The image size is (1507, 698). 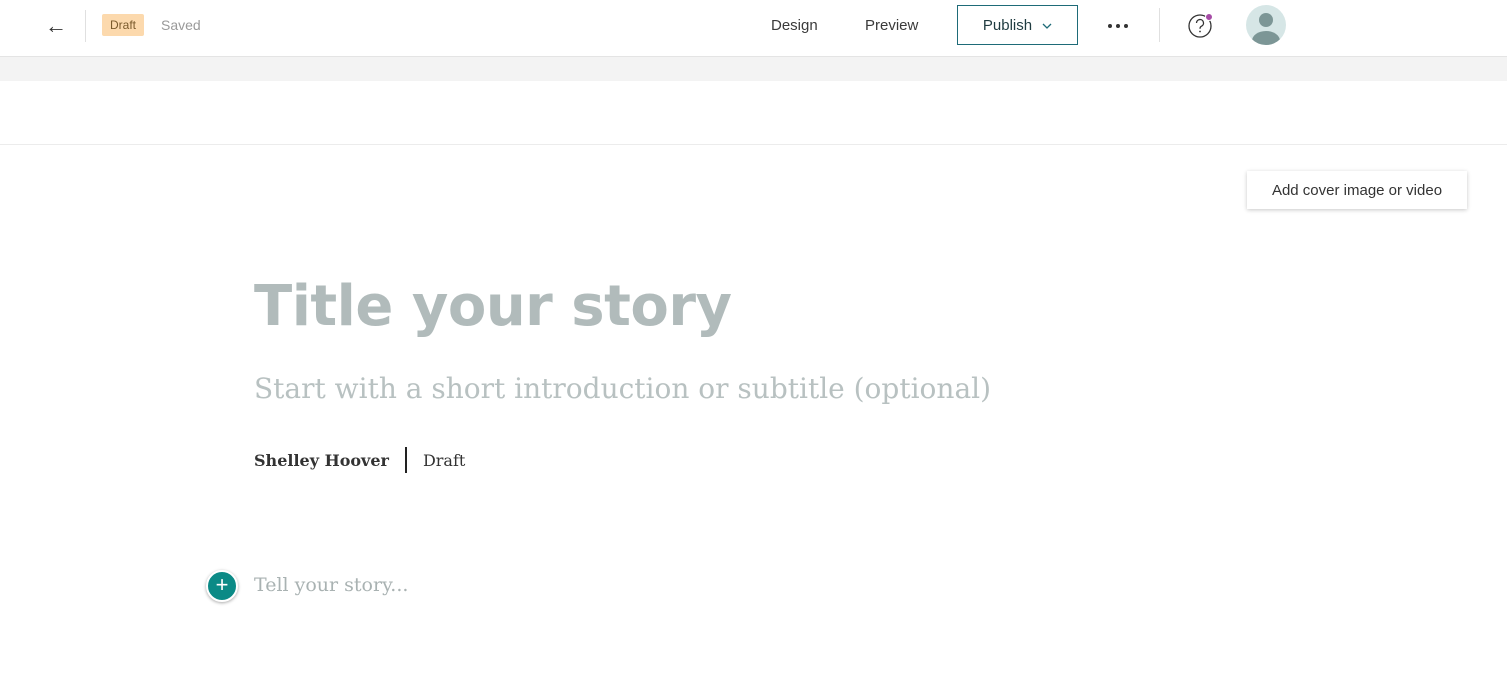 I want to click on plus-icon: +, so click(x=222, y=584).